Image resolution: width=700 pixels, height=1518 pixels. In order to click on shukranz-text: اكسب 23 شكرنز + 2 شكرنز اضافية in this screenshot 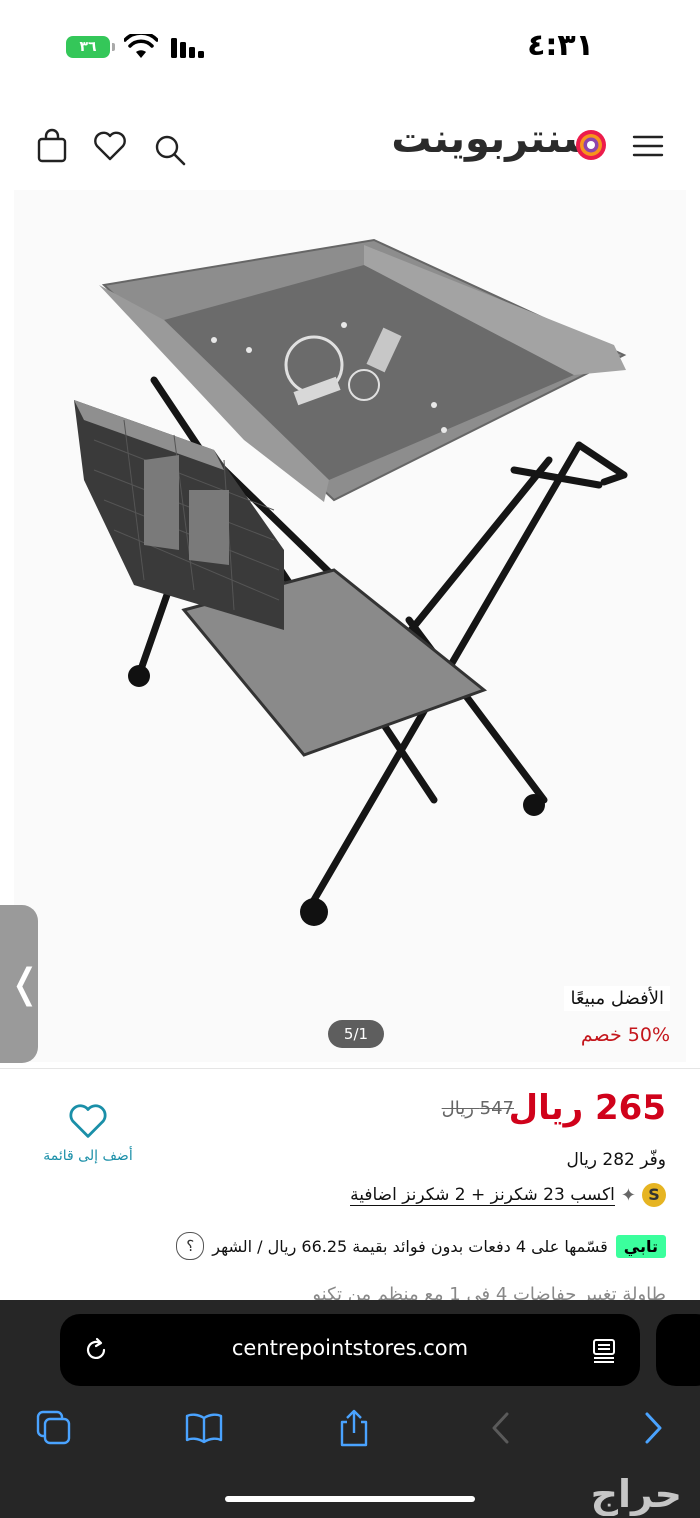, I will do `click(482, 1195)`.